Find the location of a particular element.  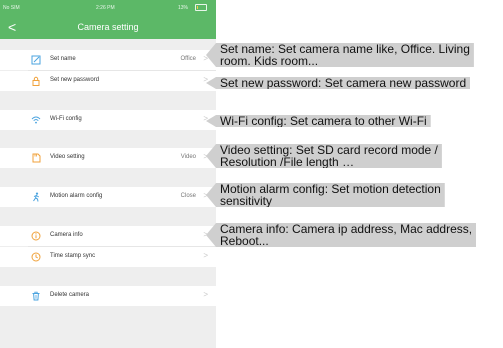

row-wifi-config: Wi-Fi config > is located at coordinates (108, 120).